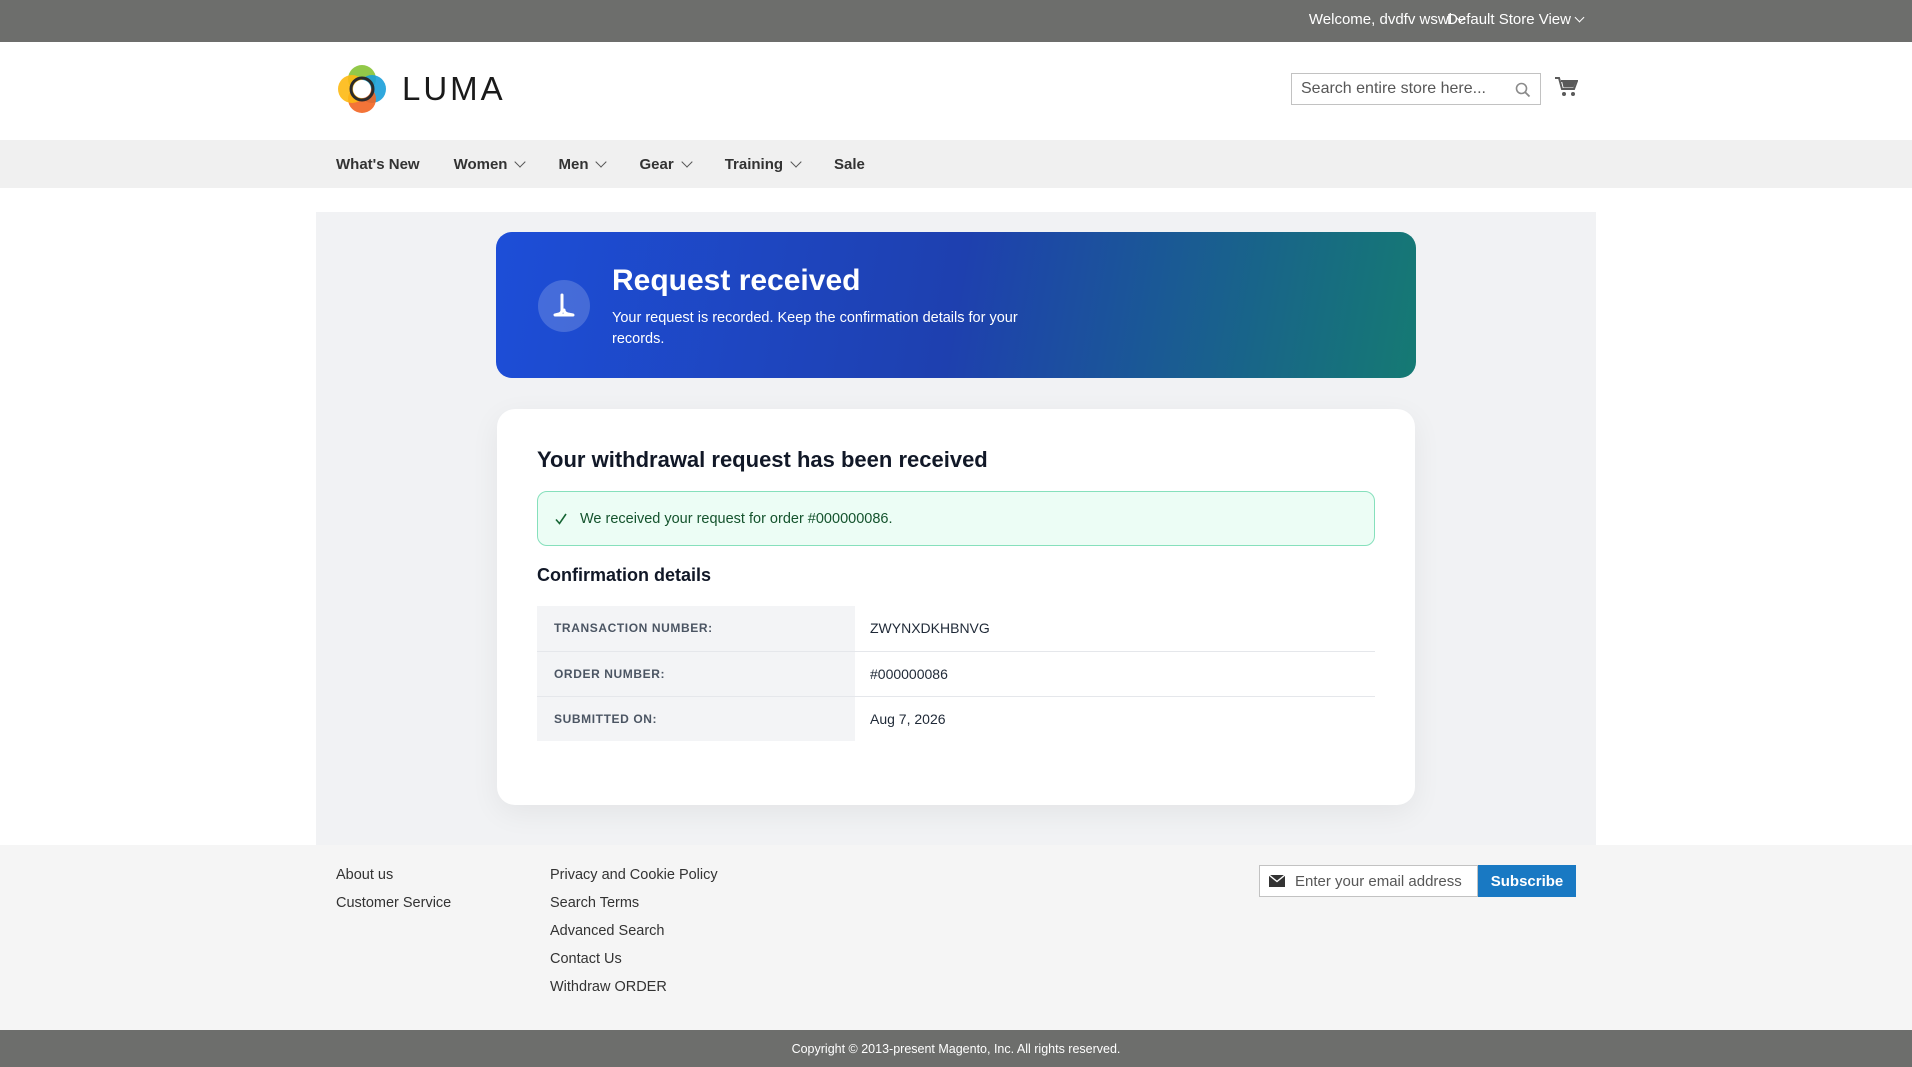 This screenshot has width=1912, height=1067. I want to click on footer-link-privacy-policy: Privacy and Cookie Policy, so click(634, 875).